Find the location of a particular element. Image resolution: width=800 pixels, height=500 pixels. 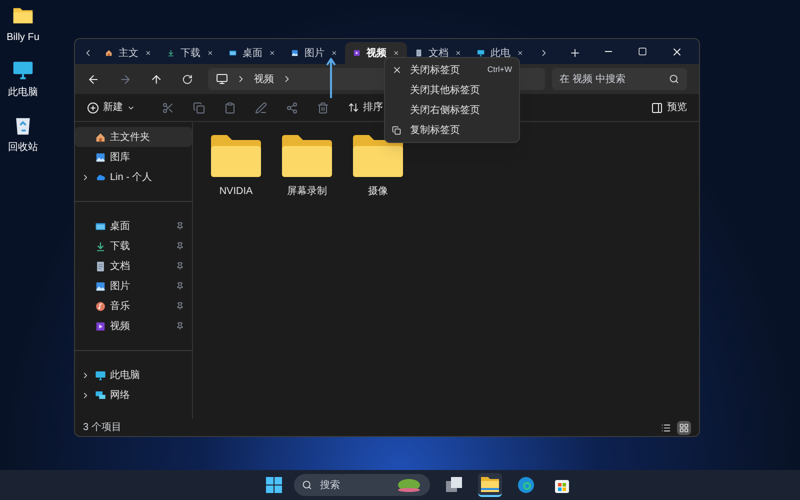

rename-icon is located at coordinates (261, 108).